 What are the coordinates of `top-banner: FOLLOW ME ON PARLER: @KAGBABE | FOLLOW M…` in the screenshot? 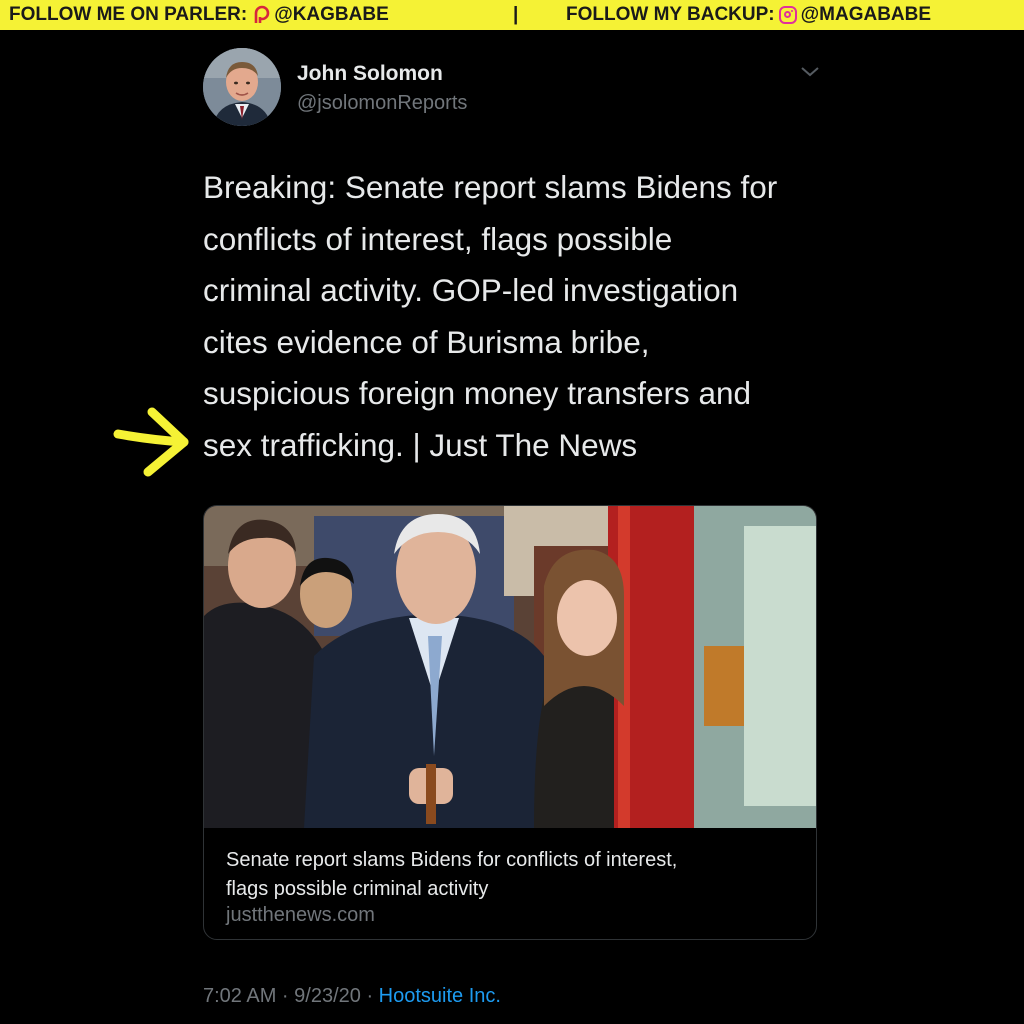 It's located at (512, 15).